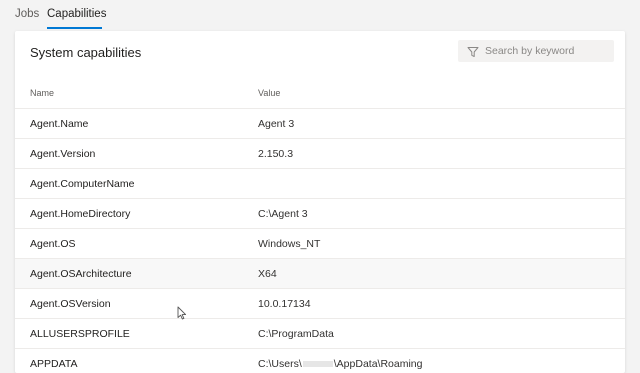 Image resolution: width=640 pixels, height=373 pixels. What do you see at coordinates (276, 154) in the screenshot?
I see `capability-value: 2.150.3` at bounding box center [276, 154].